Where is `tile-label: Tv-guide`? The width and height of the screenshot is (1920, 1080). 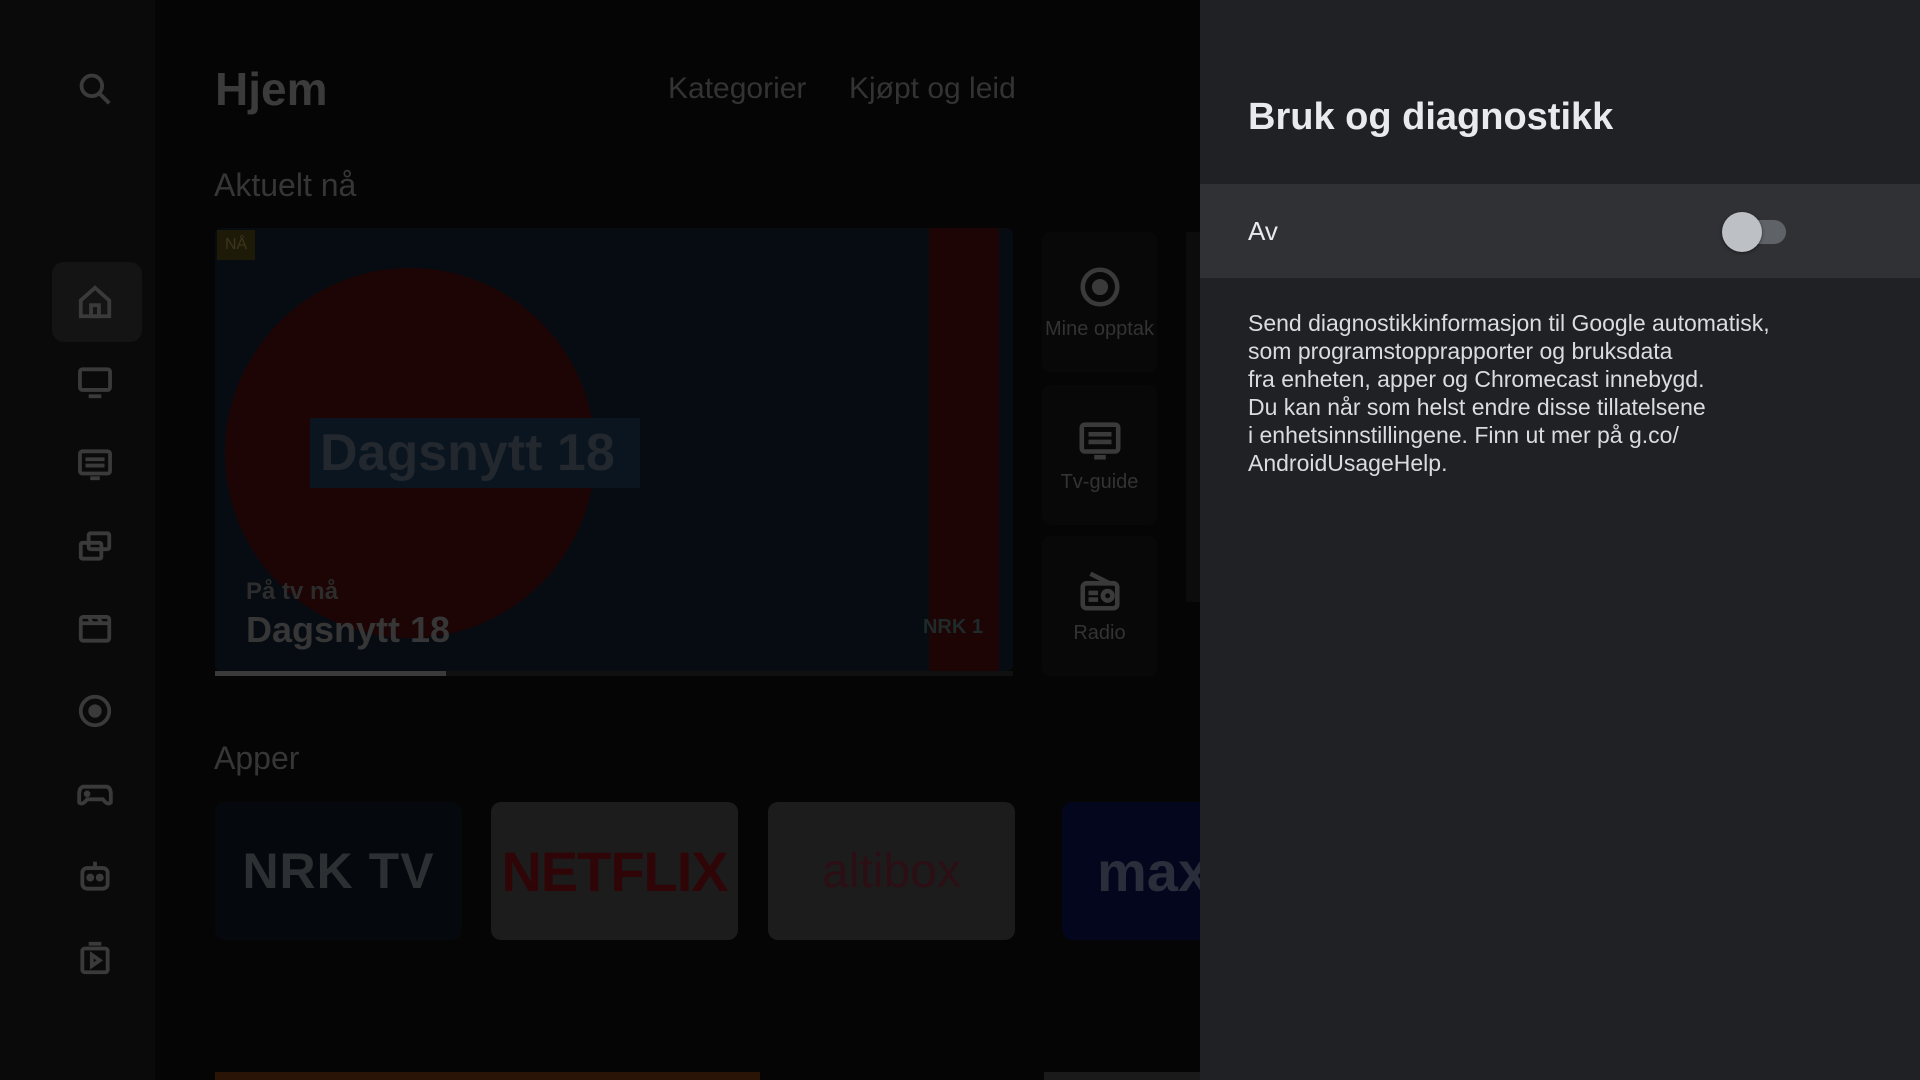
tile-label: Tv-guide is located at coordinates (1099, 481).